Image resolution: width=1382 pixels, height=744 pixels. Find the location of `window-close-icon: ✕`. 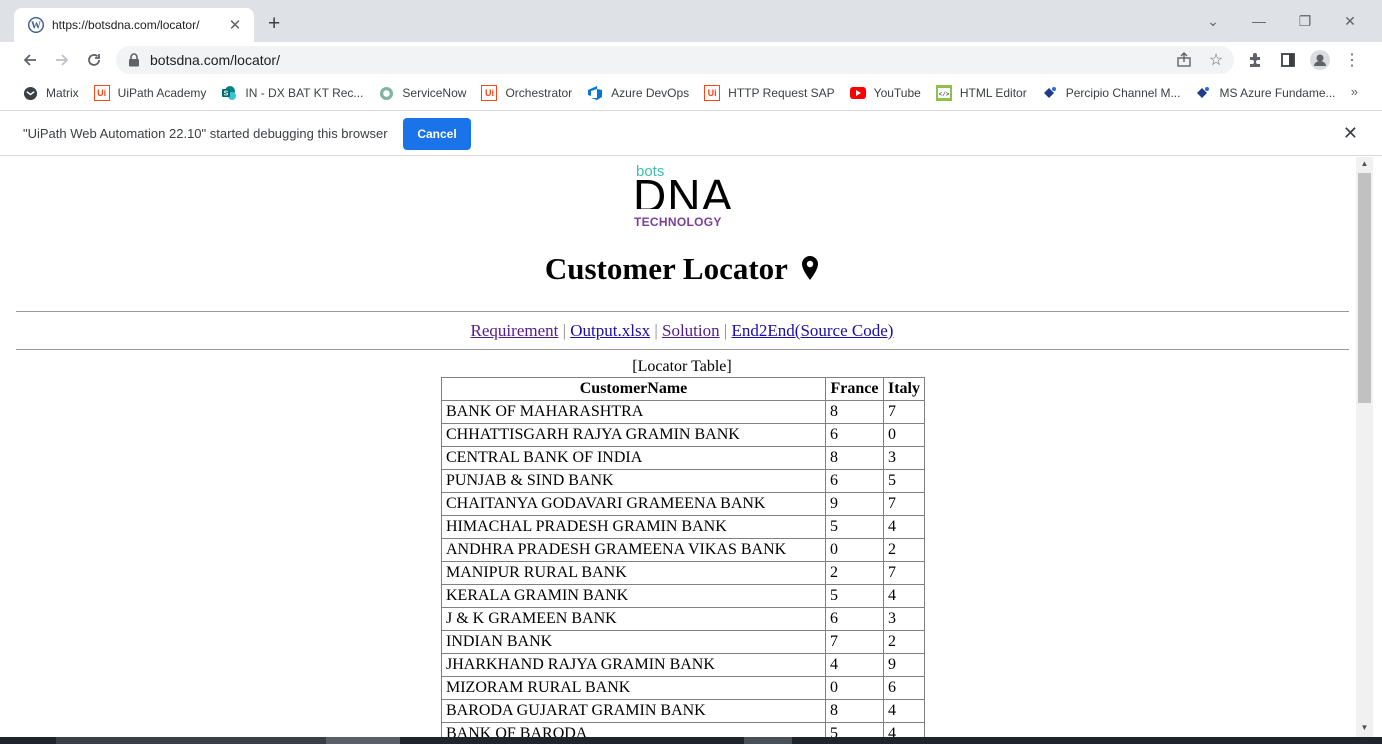

window-close-icon: ✕ is located at coordinates (1350, 21).